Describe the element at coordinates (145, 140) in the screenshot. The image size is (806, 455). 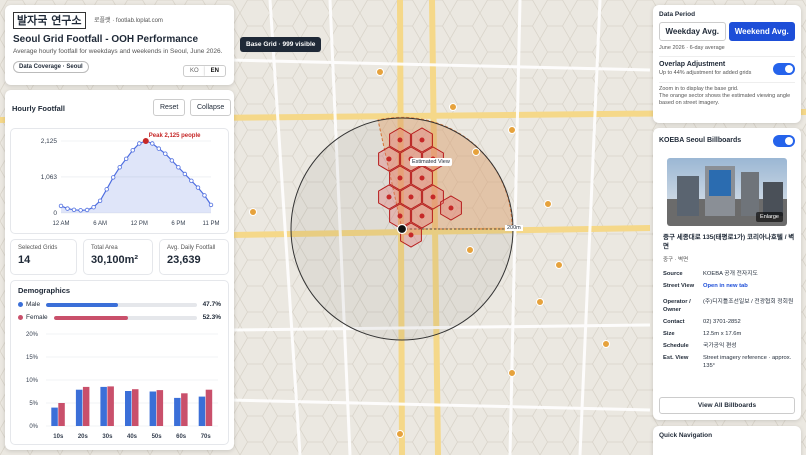
I see `peak-point` at that location.